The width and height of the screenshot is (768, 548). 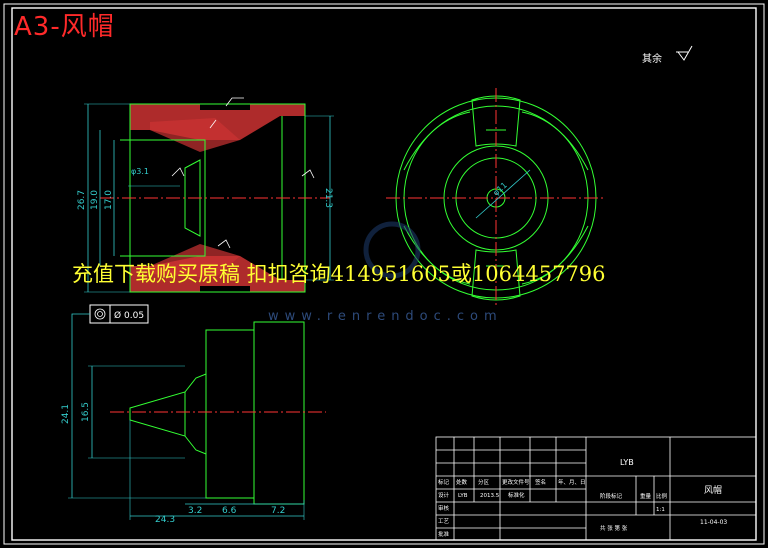 I want to click on front-view, so click(x=217, y=413).